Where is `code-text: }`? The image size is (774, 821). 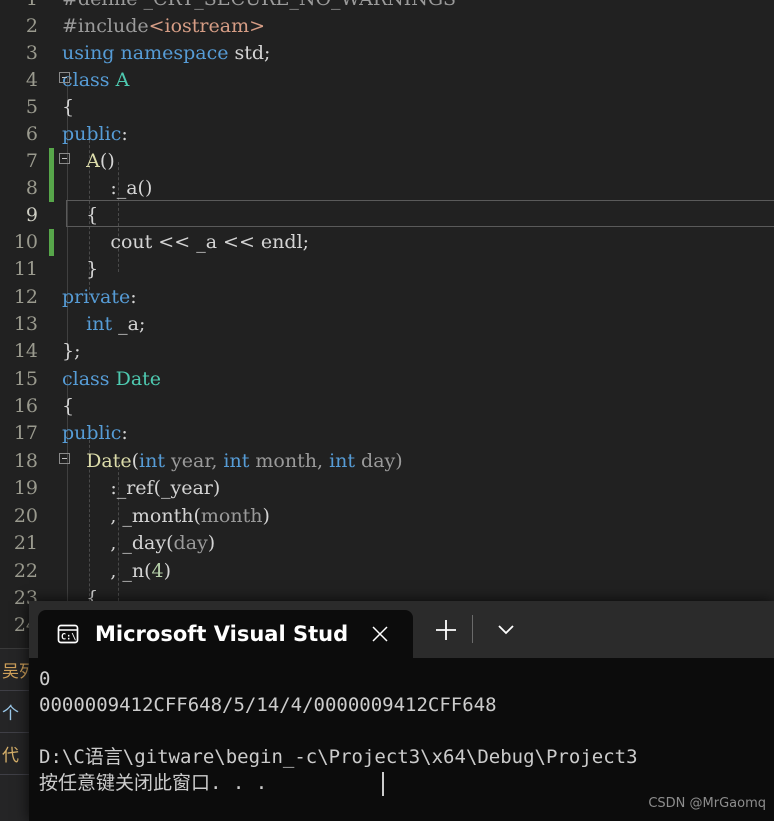 code-text: } is located at coordinates (80, 269).